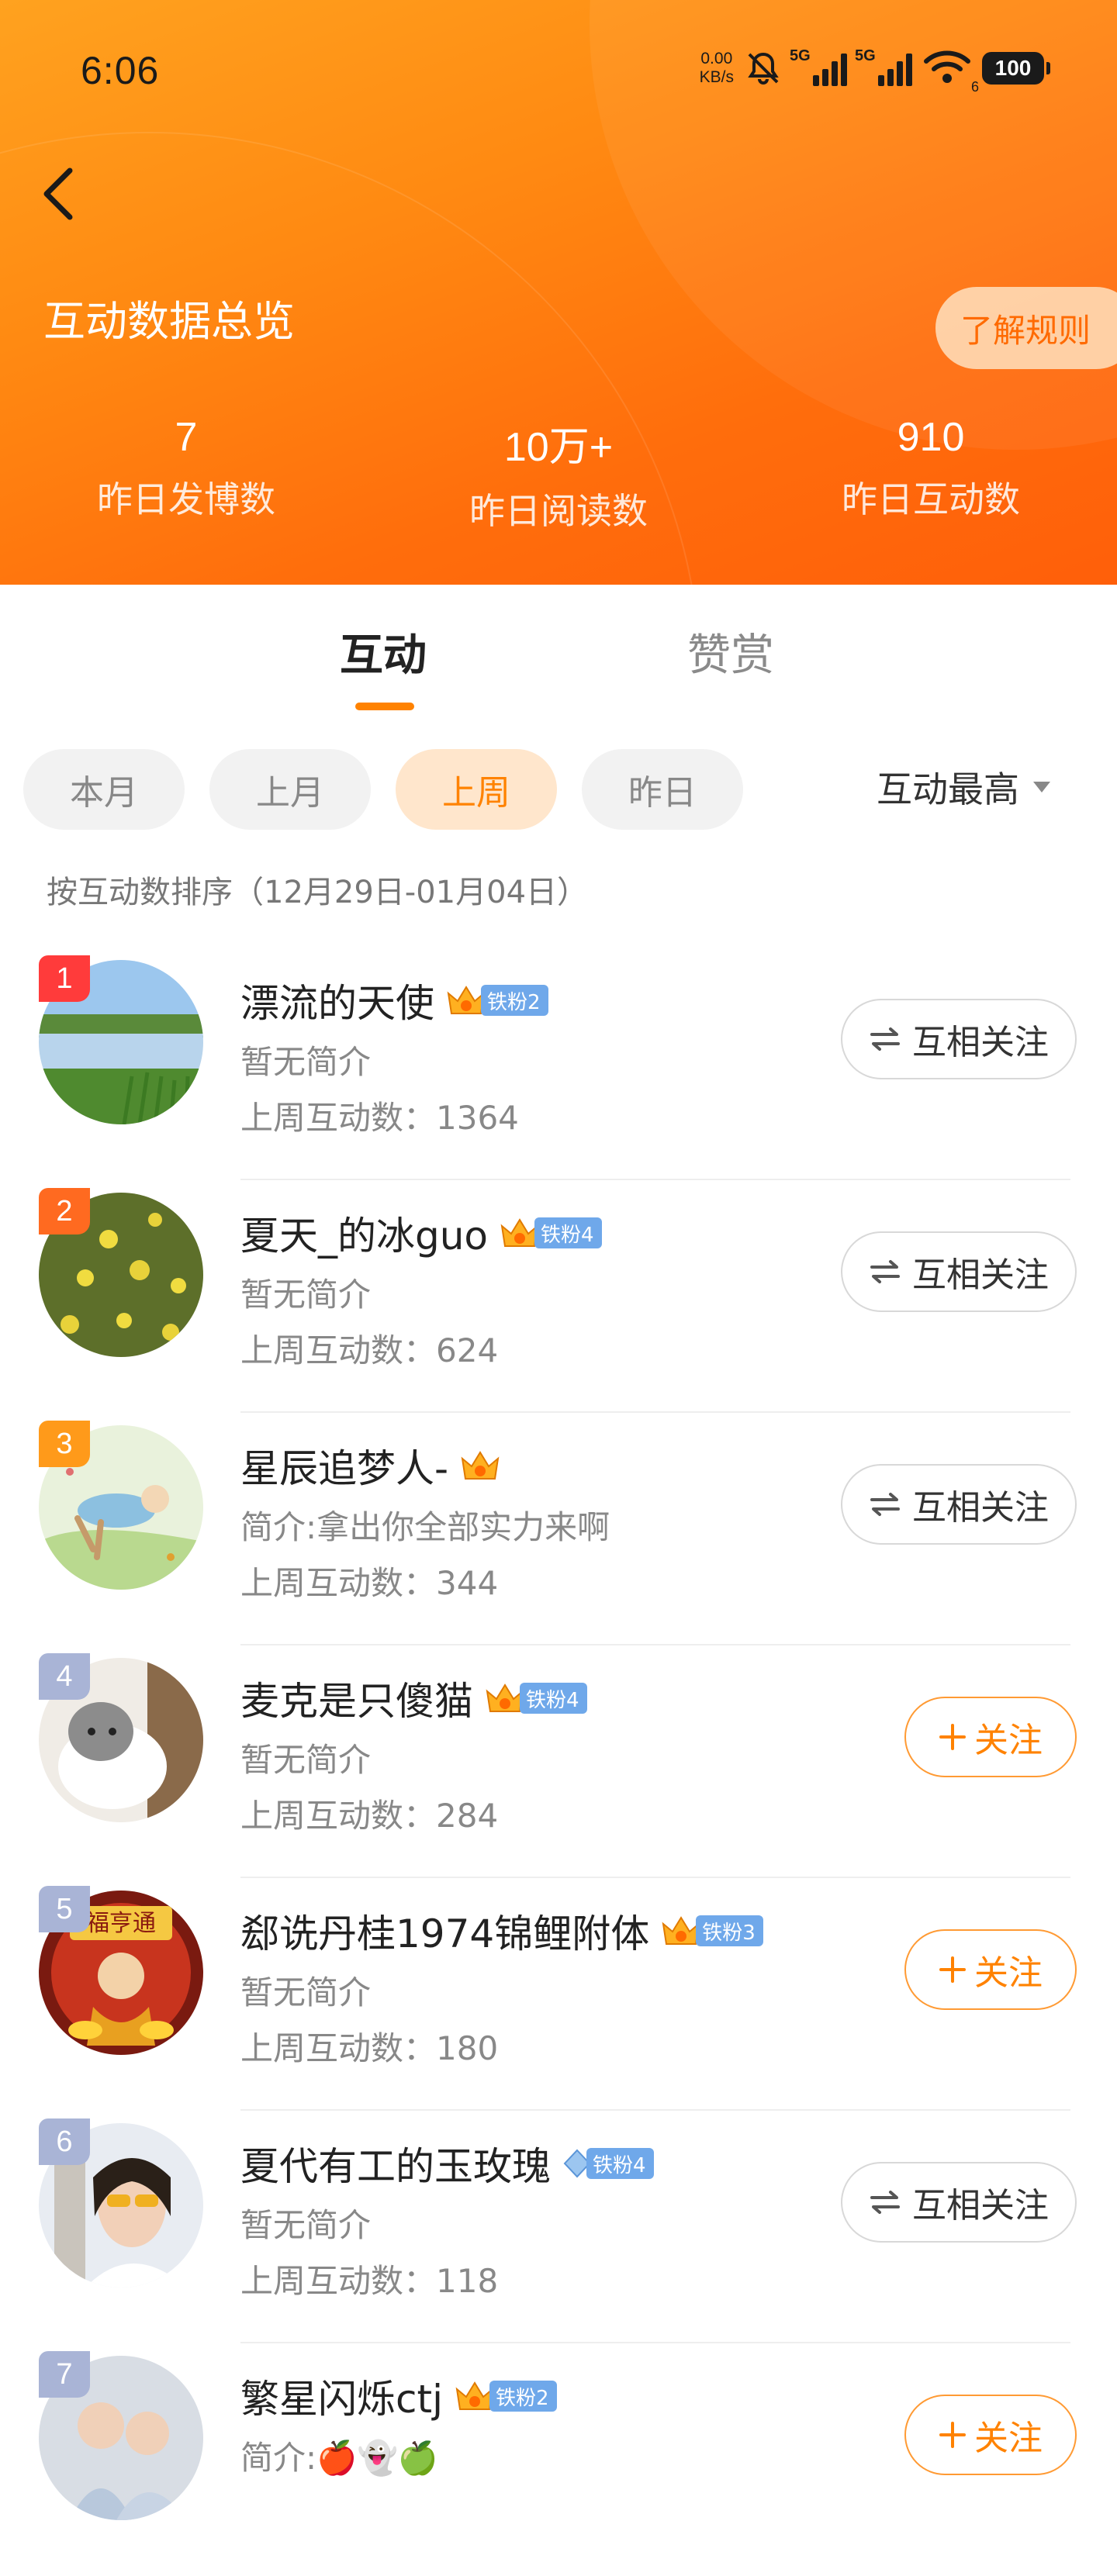  I want to click on sort-dropdown: 互动最高, so click(964, 787).